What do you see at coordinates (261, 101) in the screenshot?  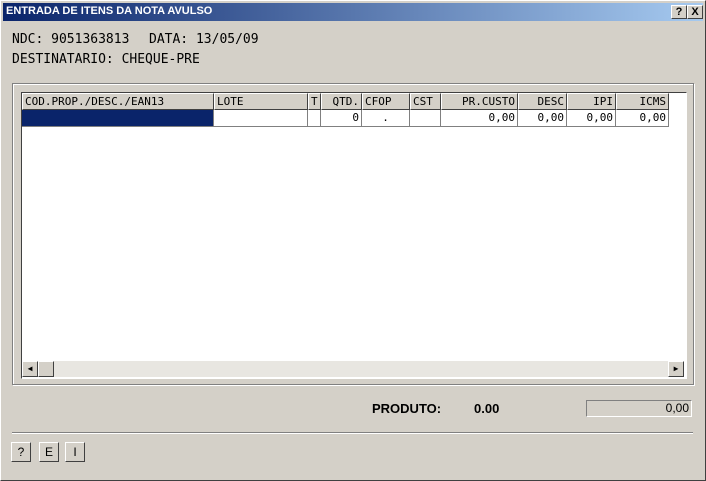 I see `col-header-lote: LOTE` at bounding box center [261, 101].